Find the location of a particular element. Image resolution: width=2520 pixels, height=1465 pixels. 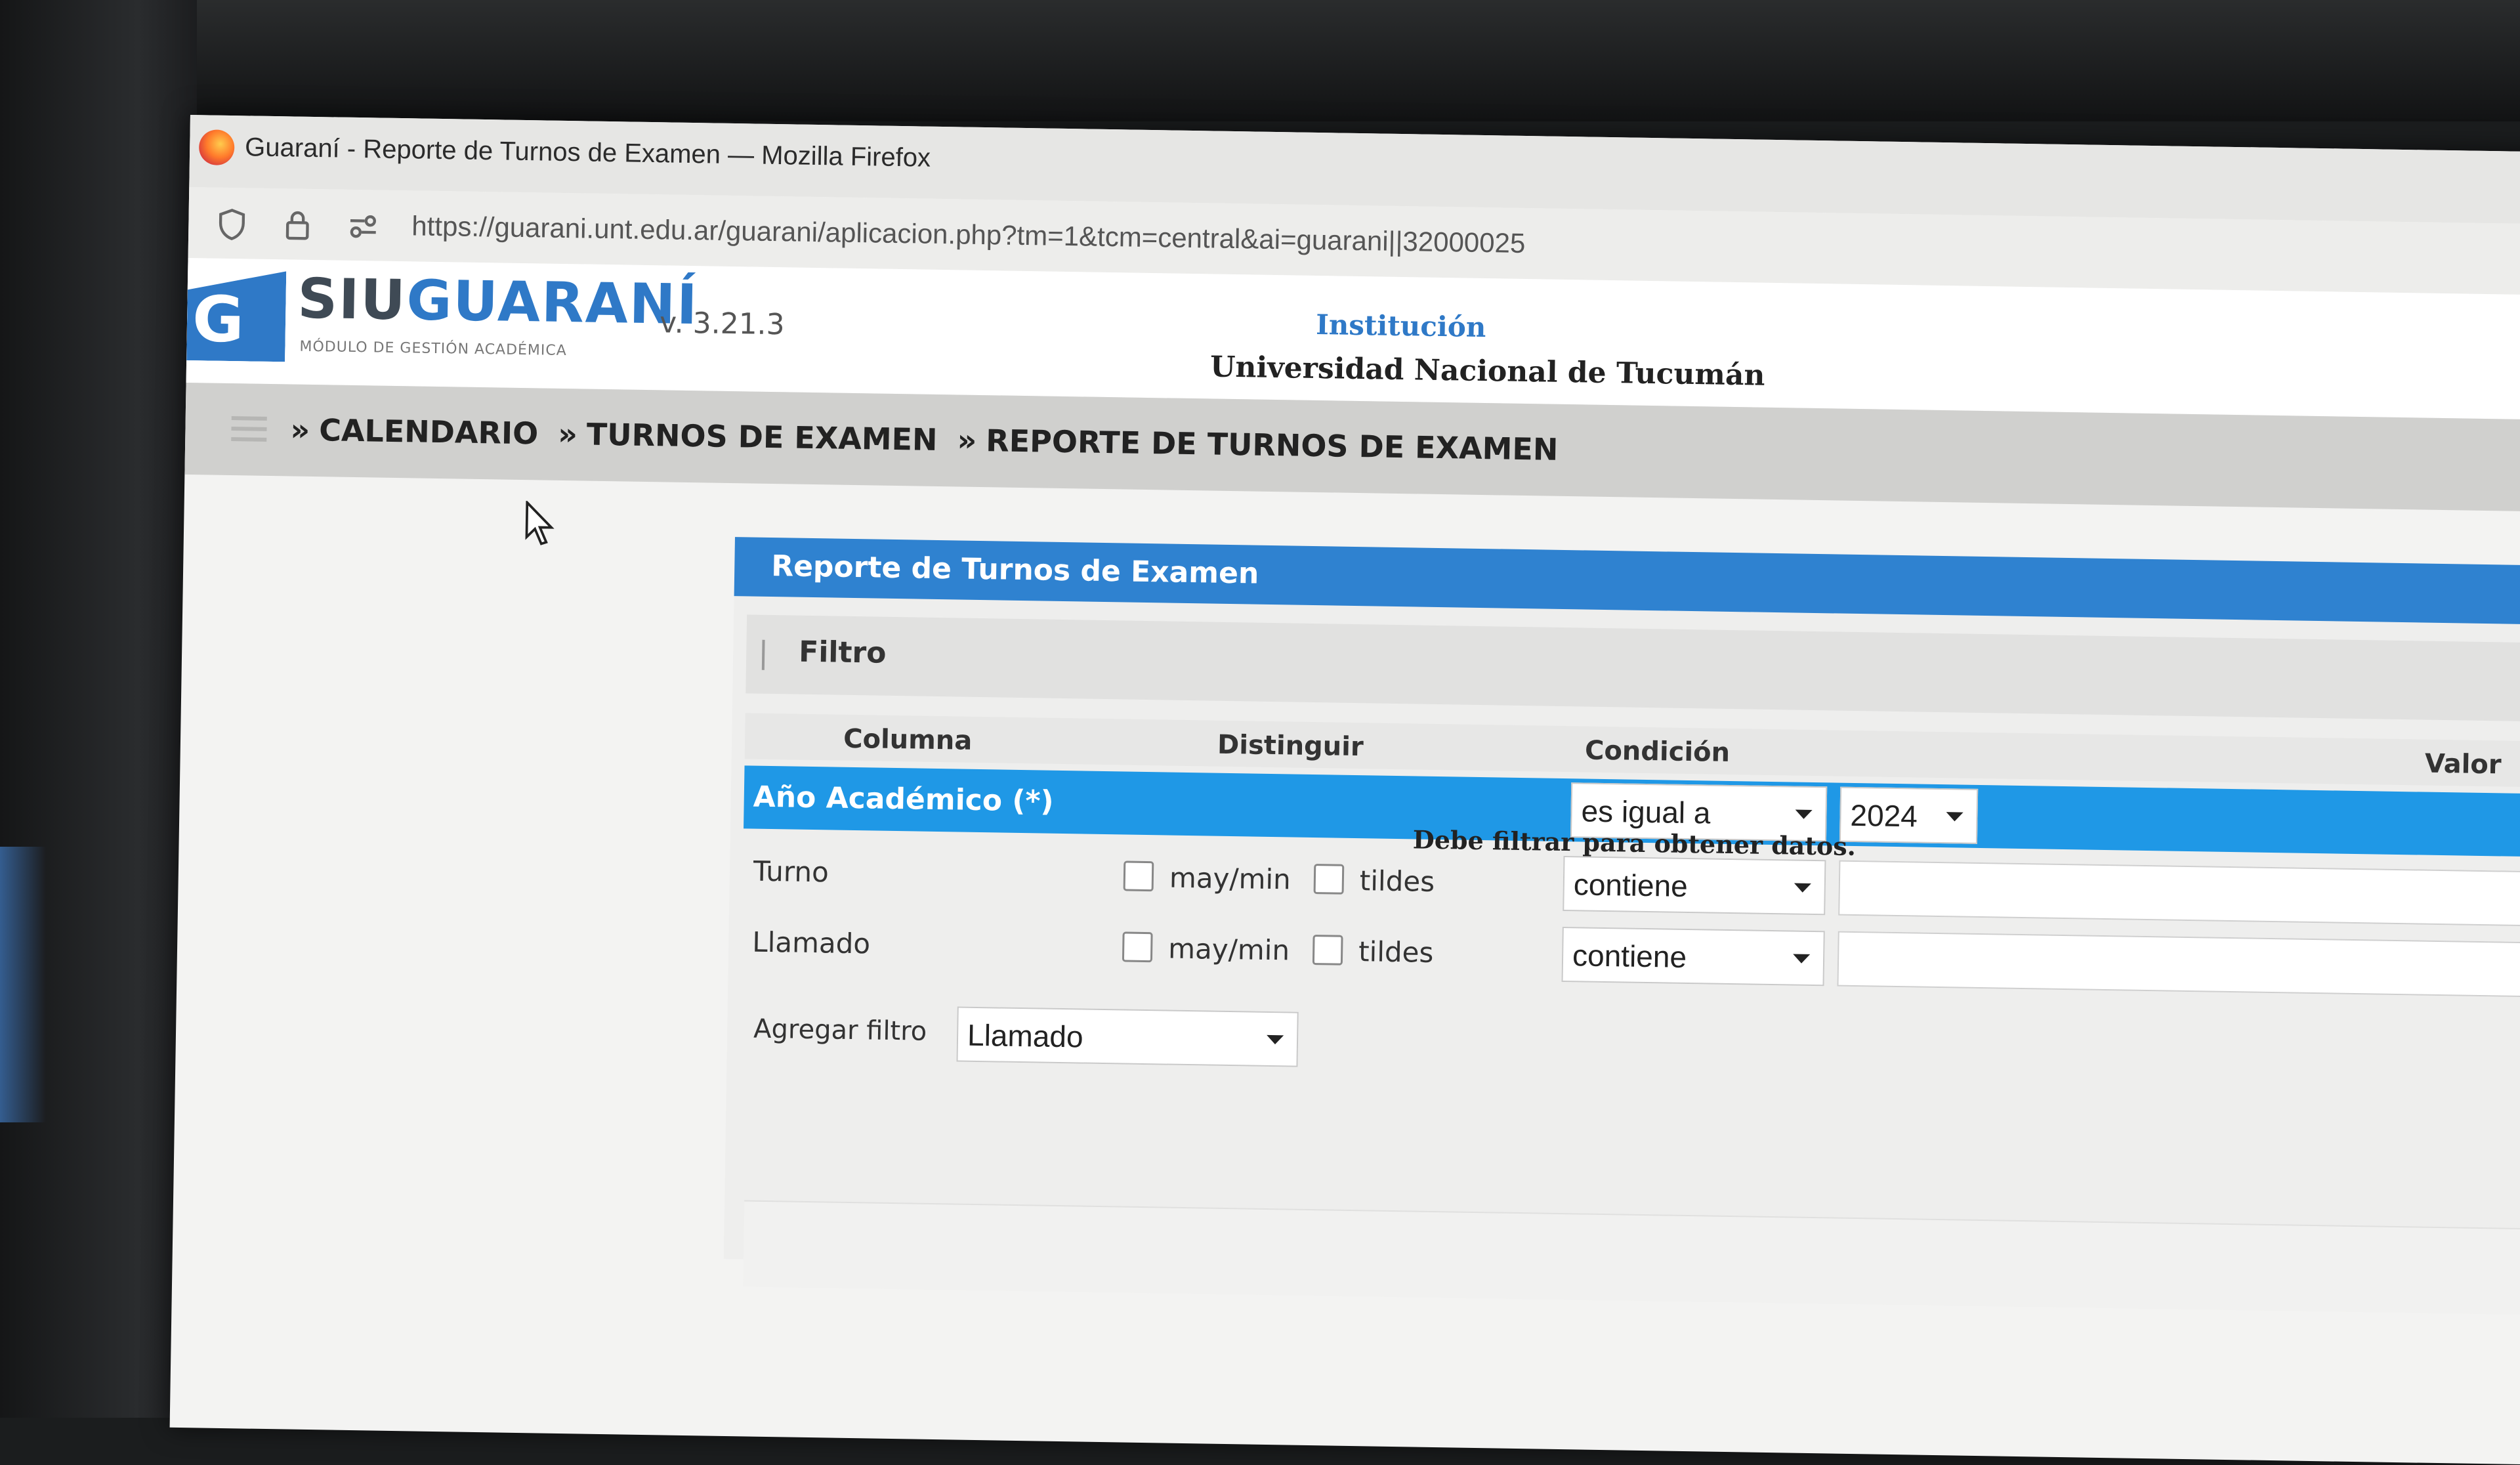

monitor-bezel-left is located at coordinates (98, 709).